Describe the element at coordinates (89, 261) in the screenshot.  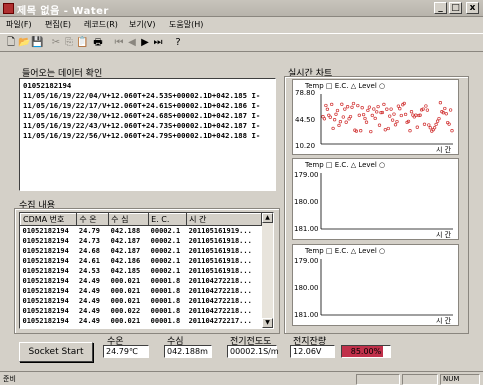
I see `table-cell: 24.61` at that location.